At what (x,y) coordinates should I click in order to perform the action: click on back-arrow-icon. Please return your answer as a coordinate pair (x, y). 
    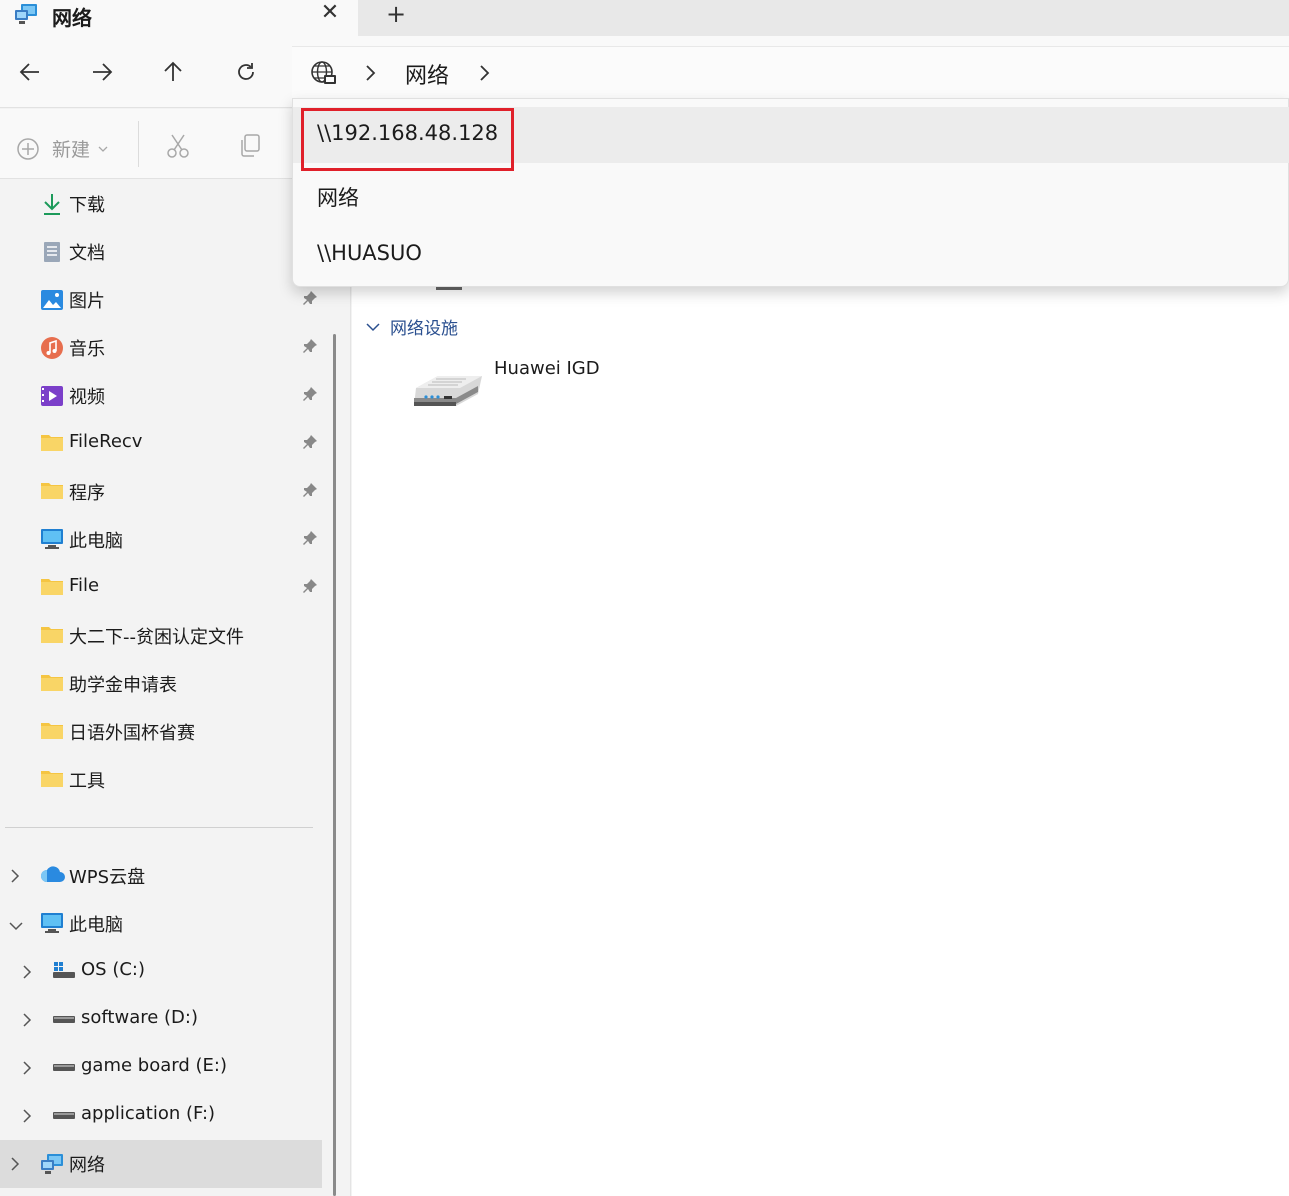
    Looking at the image, I should click on (29, 72).